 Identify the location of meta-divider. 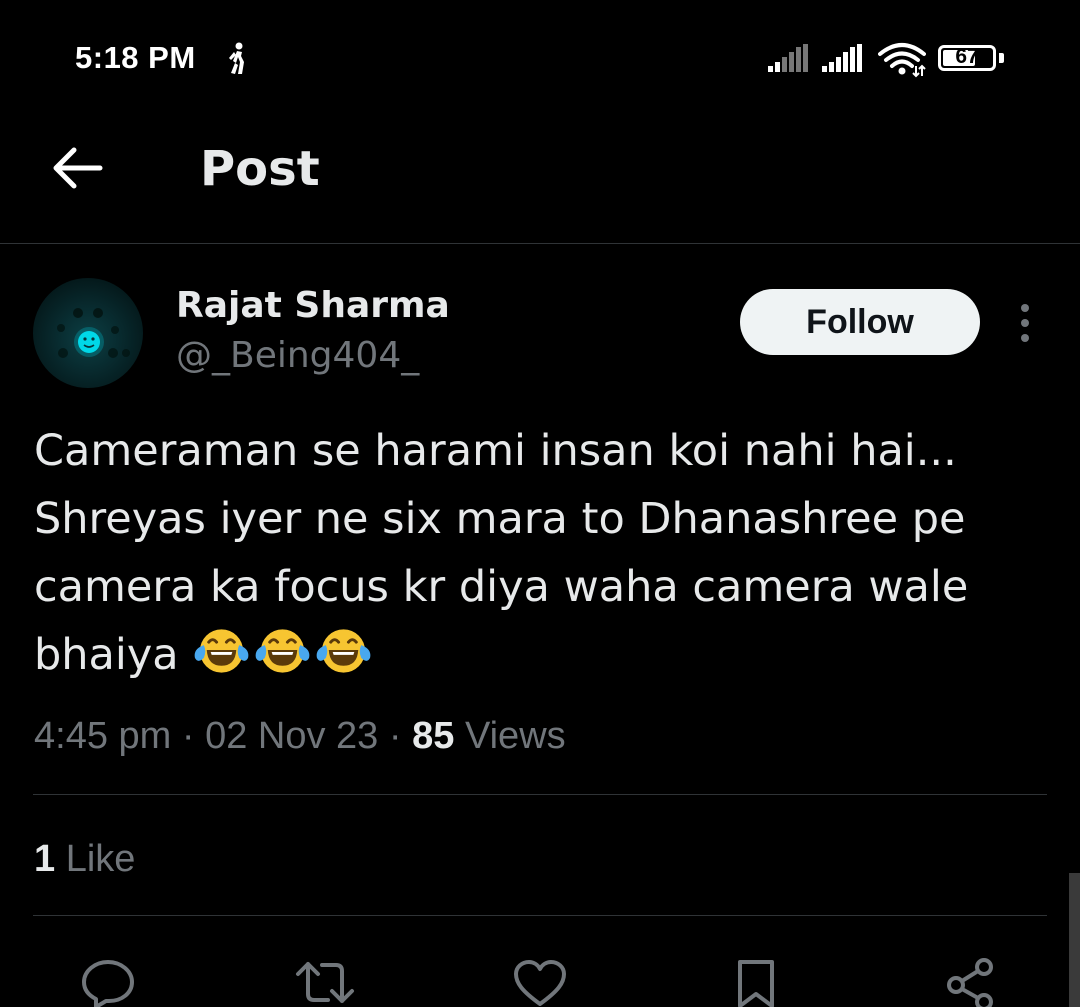
(540, 794).